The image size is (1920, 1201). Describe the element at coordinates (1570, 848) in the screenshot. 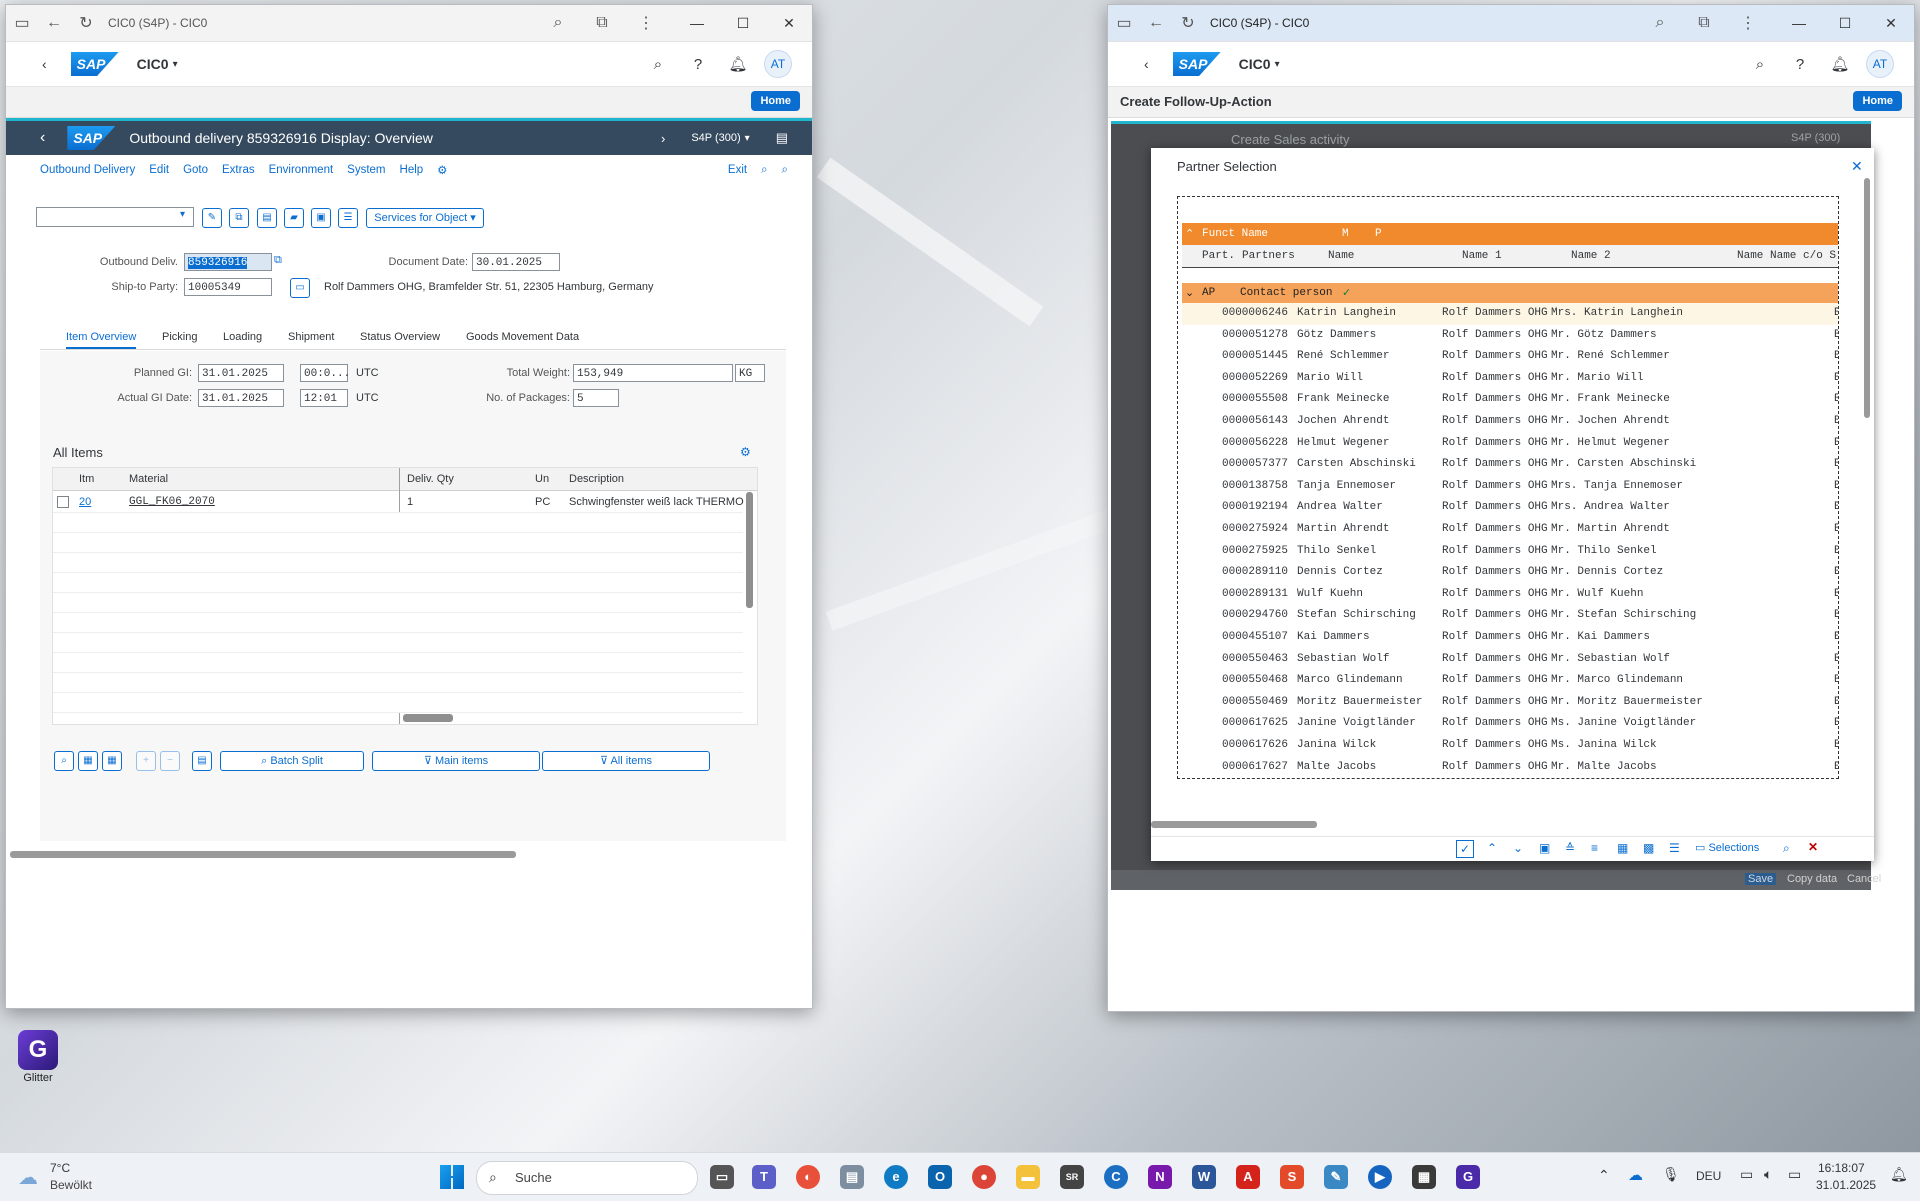

I see `sort-ascending-icon: ≙` at that location.